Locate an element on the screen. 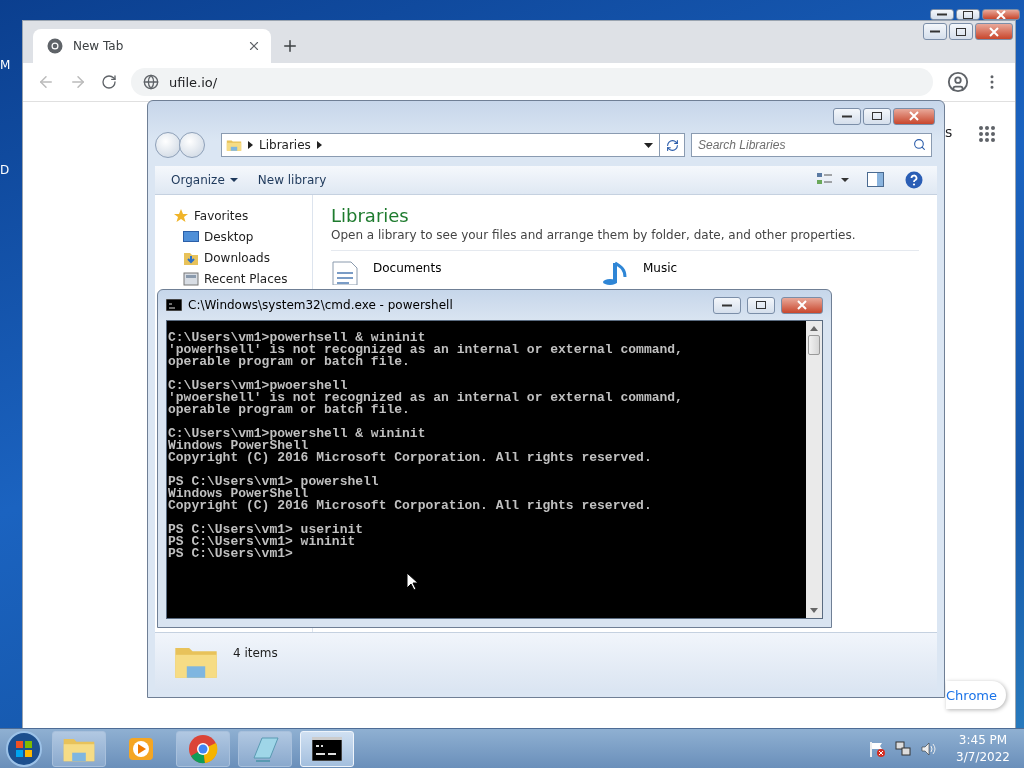 This screenshot has height=768, width=1024. library-item: Documents is located at coordinates (466, 273).